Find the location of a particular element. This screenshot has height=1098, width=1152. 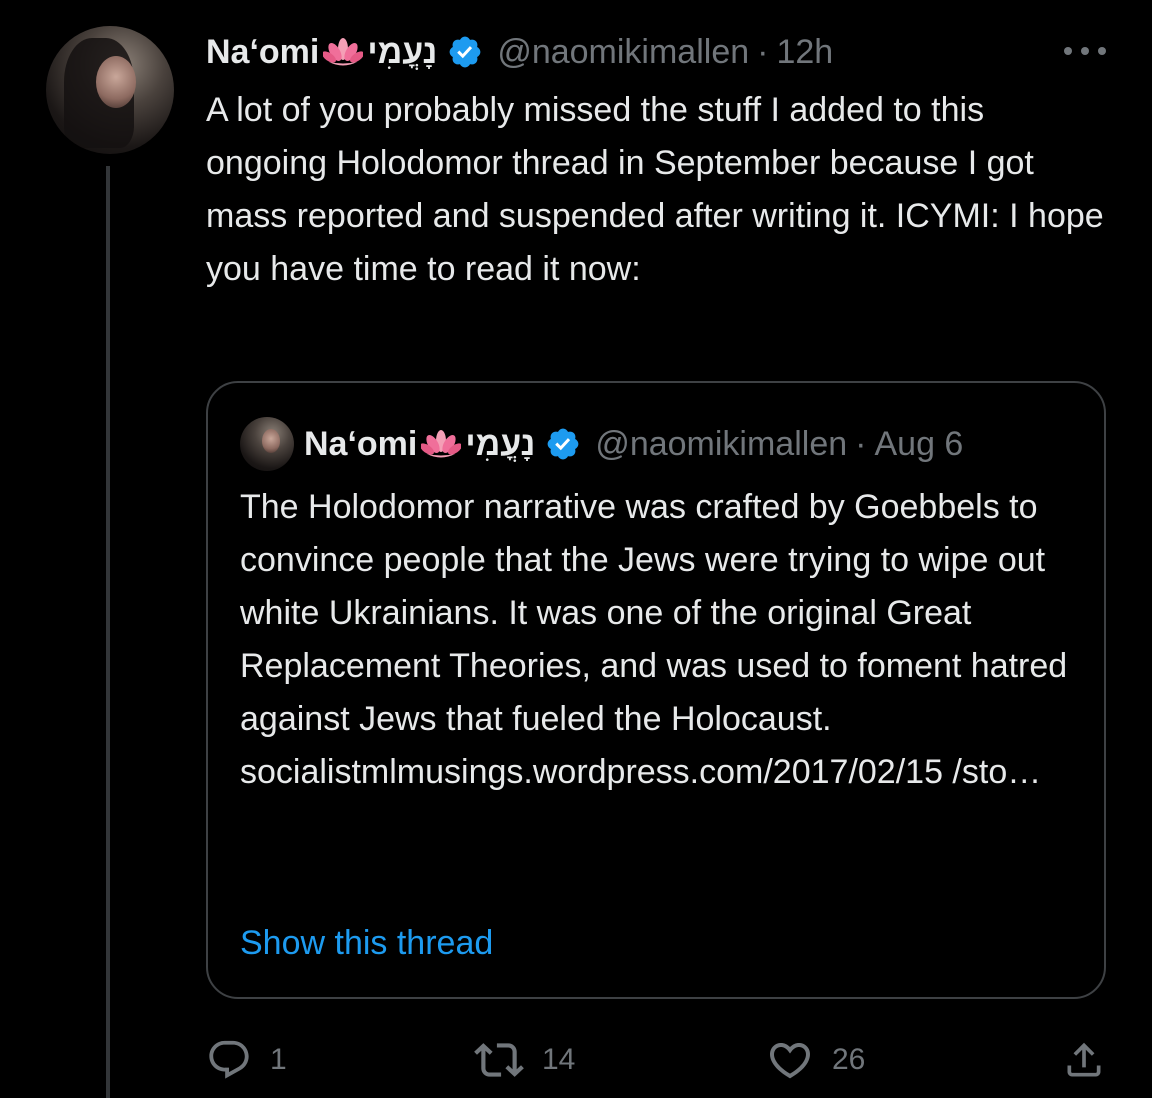

show-thread-link: Show this thread is located at coordinates (366, 943).